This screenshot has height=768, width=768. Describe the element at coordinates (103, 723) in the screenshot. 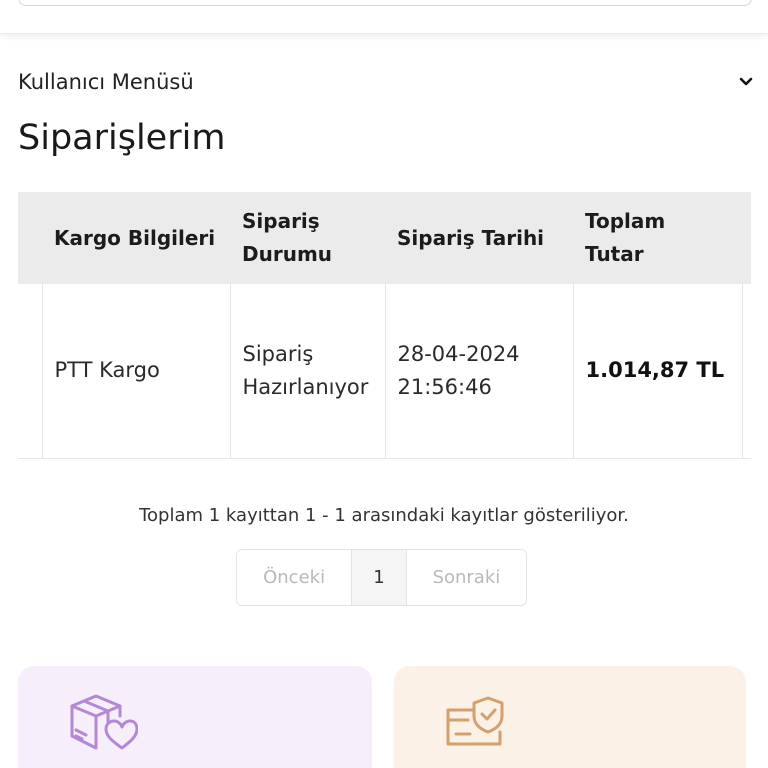

I see `package-heart-icon` at that location.